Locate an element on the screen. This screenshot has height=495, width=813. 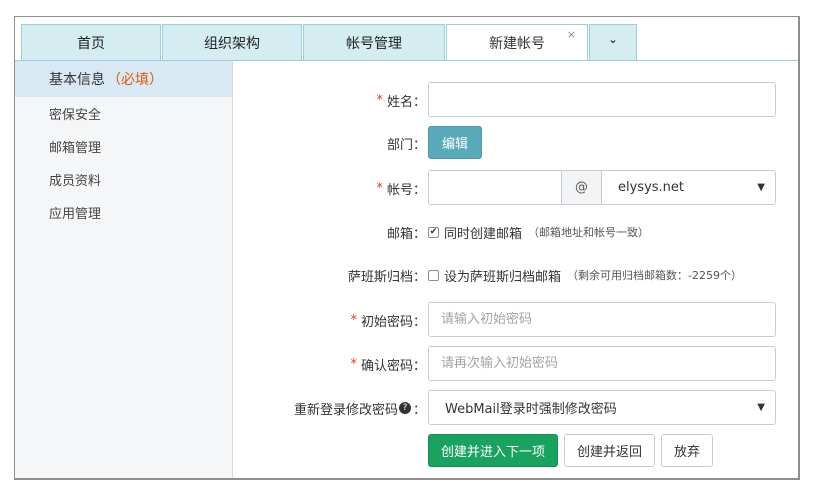
tab-org-structure-label: 组织架构 is located at coordinates (232, 43).